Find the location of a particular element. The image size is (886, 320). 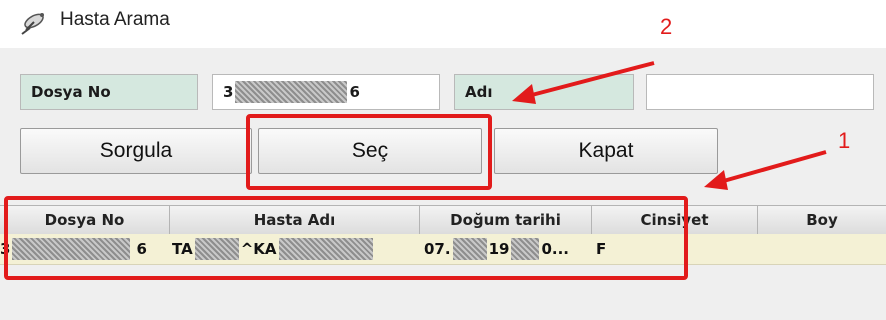

annotation-marker-2: 2 is located at coordinates (666, 26).